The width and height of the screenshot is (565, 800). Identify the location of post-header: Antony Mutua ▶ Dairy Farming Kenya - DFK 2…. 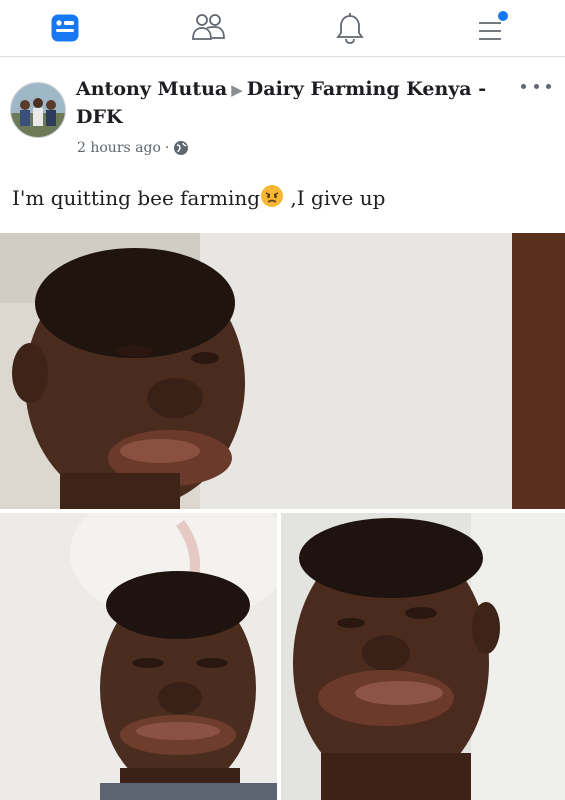
(282, 117).